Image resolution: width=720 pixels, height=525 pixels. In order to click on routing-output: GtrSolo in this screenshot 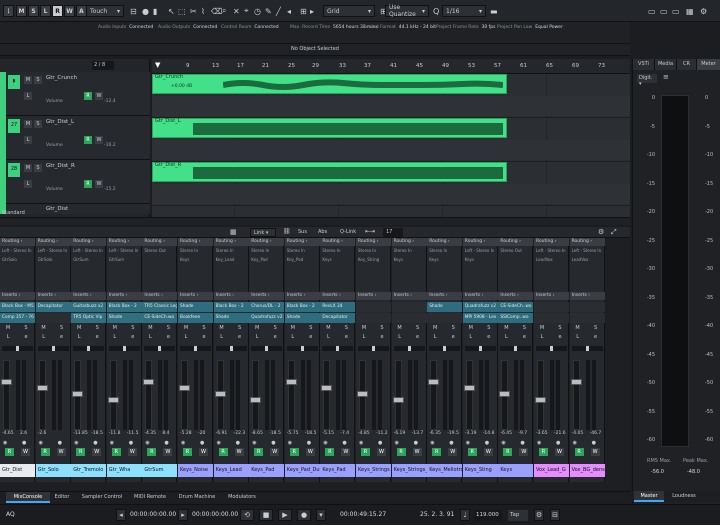, I will do `click(18, 259)`.